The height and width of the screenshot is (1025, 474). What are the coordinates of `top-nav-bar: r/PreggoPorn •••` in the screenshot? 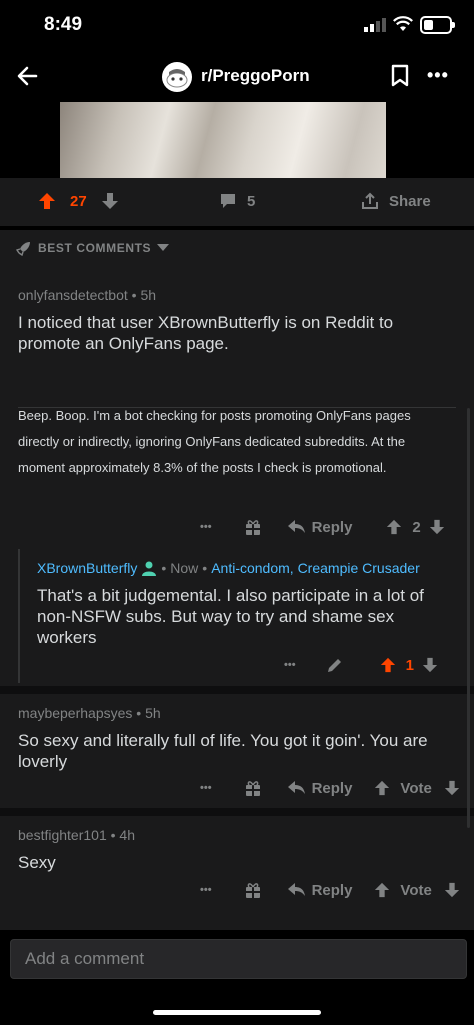 It's located at (237, 77).